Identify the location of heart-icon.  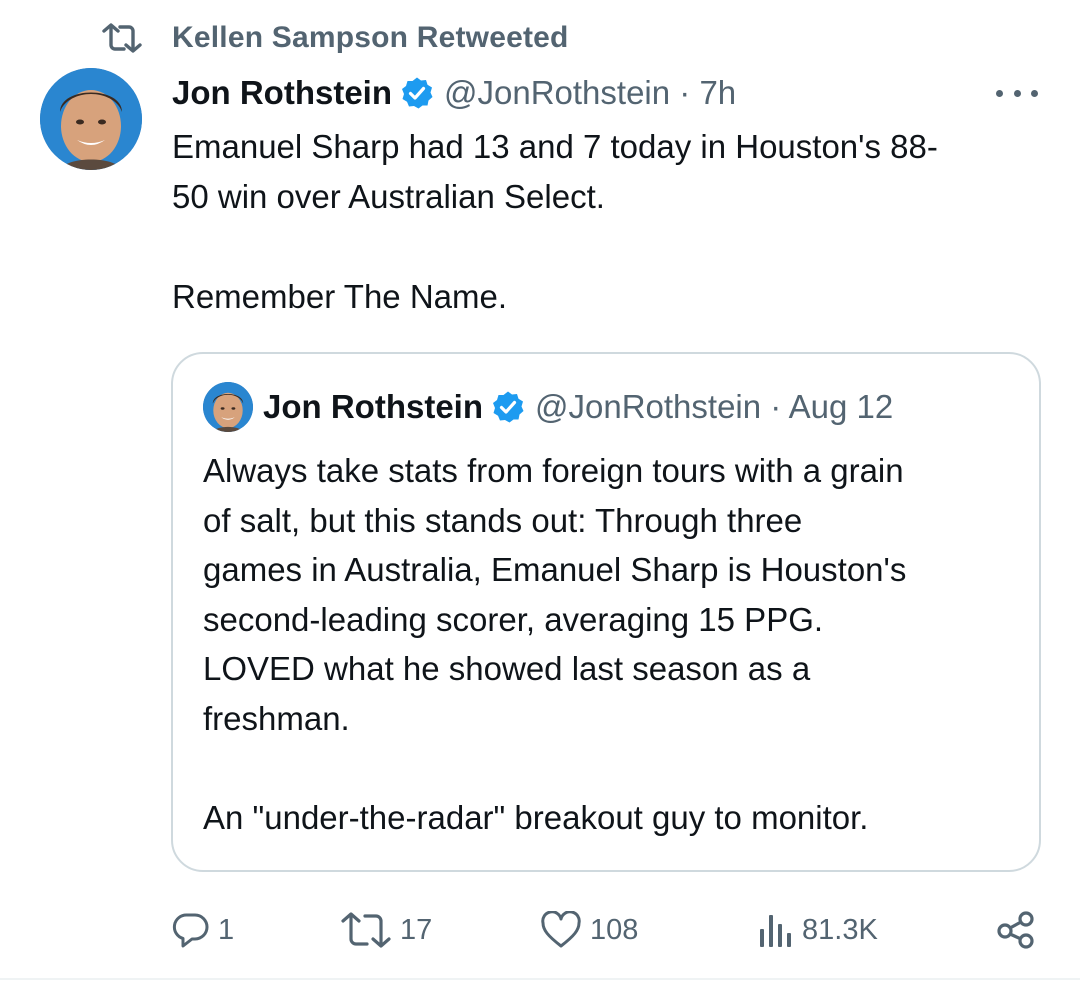
(561, 930).